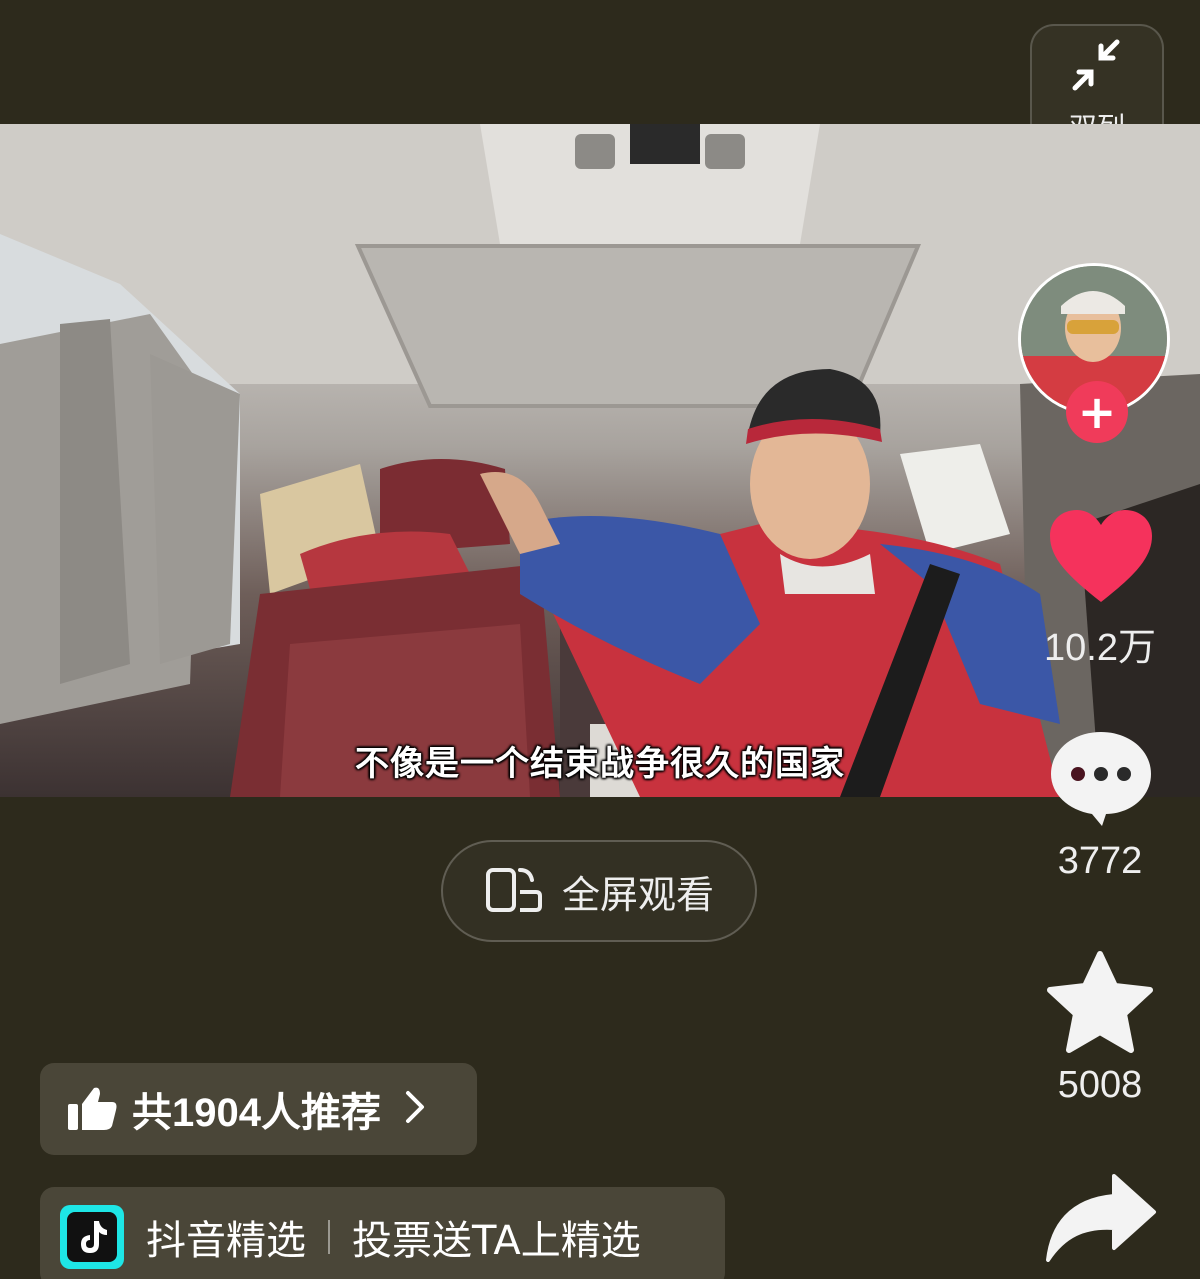 The height and width of the screenshot is (1279, 1200). I want to click on thumbs-up-icon, so click(92, 1109).